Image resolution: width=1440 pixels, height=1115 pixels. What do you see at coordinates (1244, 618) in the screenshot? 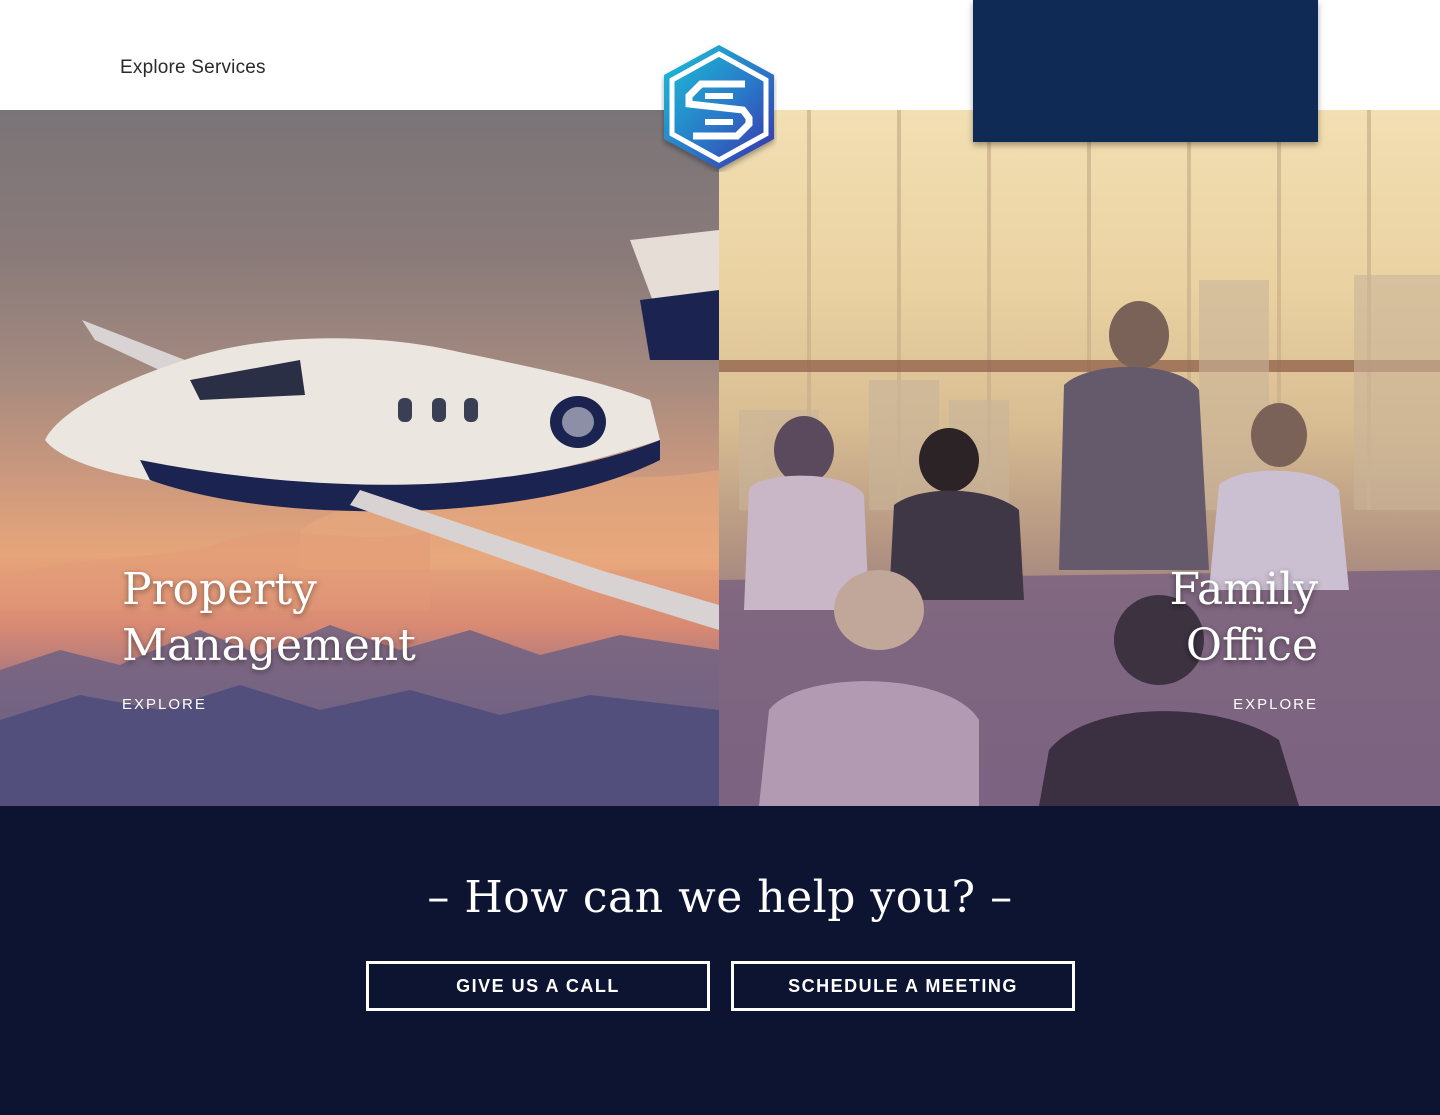
I see `family-office-title: Family Office` at bounding box center [1244, 618].